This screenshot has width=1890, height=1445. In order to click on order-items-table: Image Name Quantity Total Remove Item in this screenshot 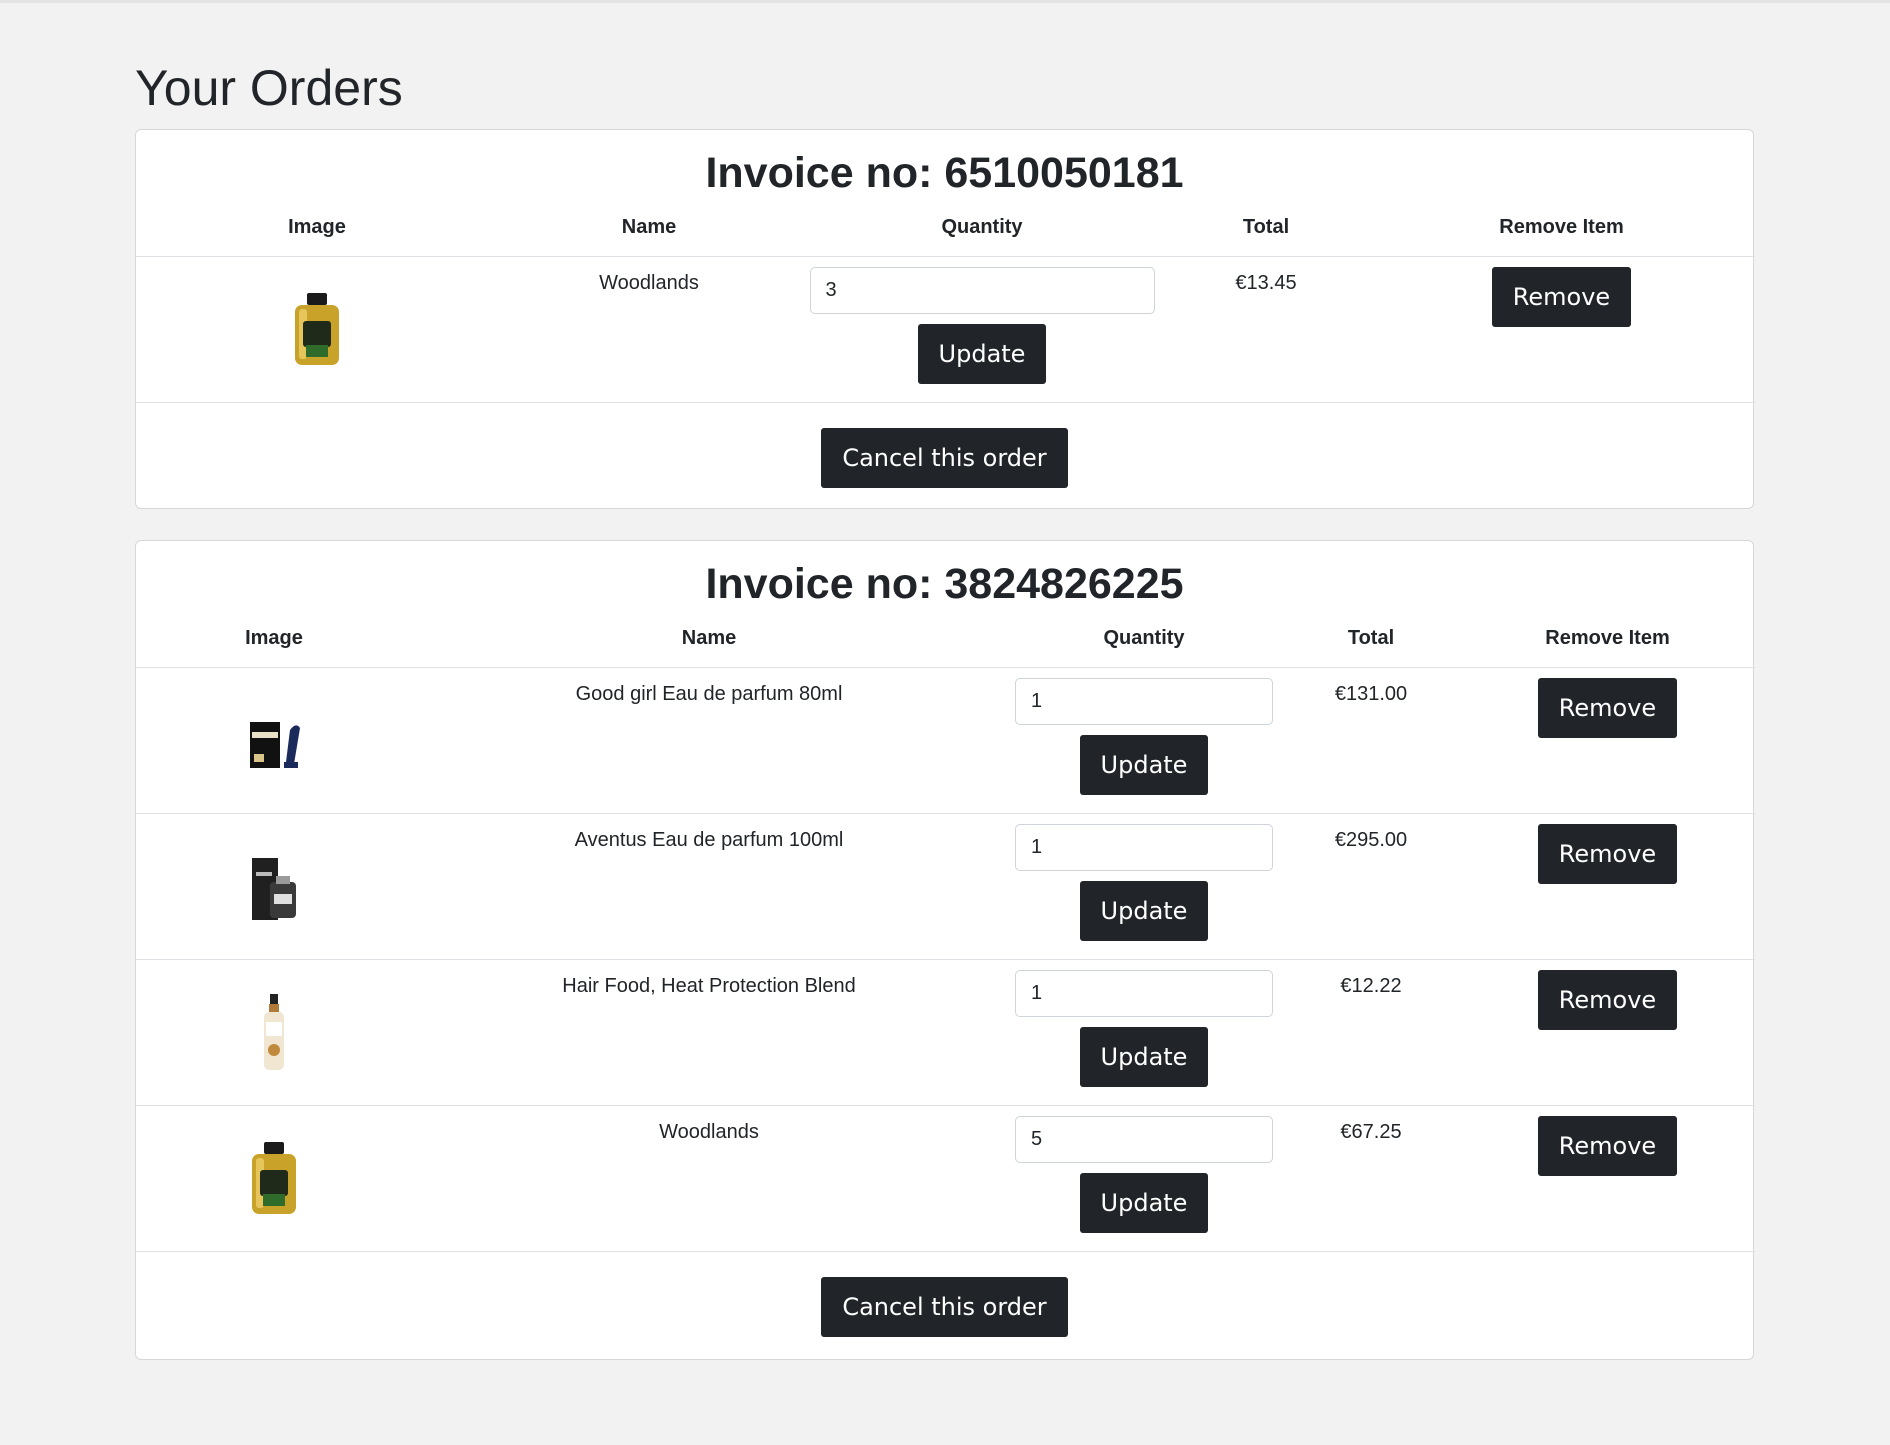, I will do `click(945, 301)`.